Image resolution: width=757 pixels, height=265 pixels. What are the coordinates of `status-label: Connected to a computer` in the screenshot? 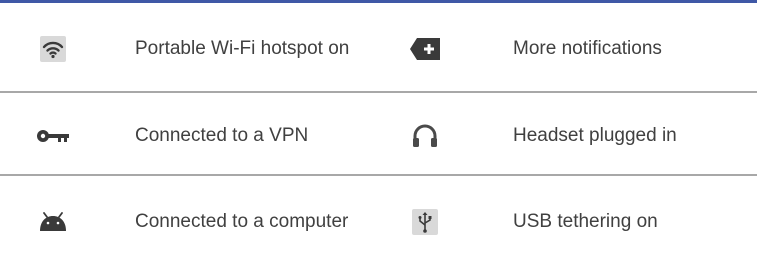 It's located at (242, 221).